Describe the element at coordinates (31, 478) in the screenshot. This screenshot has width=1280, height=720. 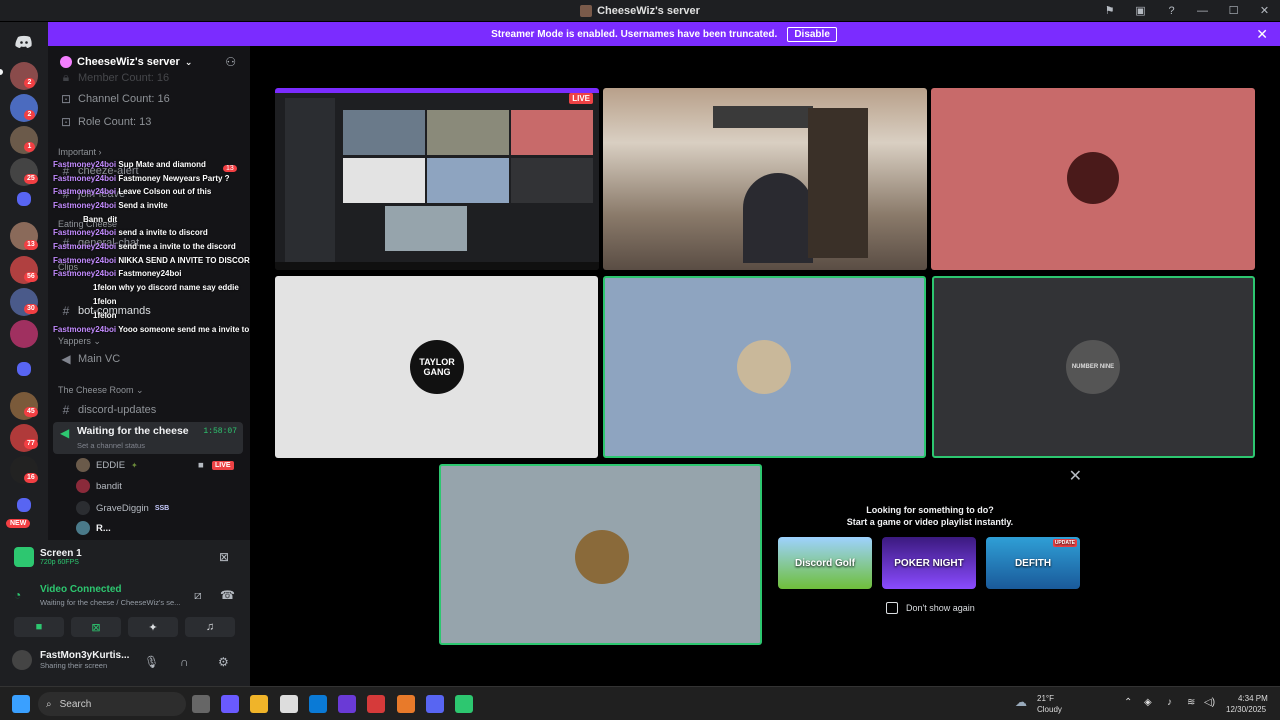
I see `guild-badge: 16` at that location.